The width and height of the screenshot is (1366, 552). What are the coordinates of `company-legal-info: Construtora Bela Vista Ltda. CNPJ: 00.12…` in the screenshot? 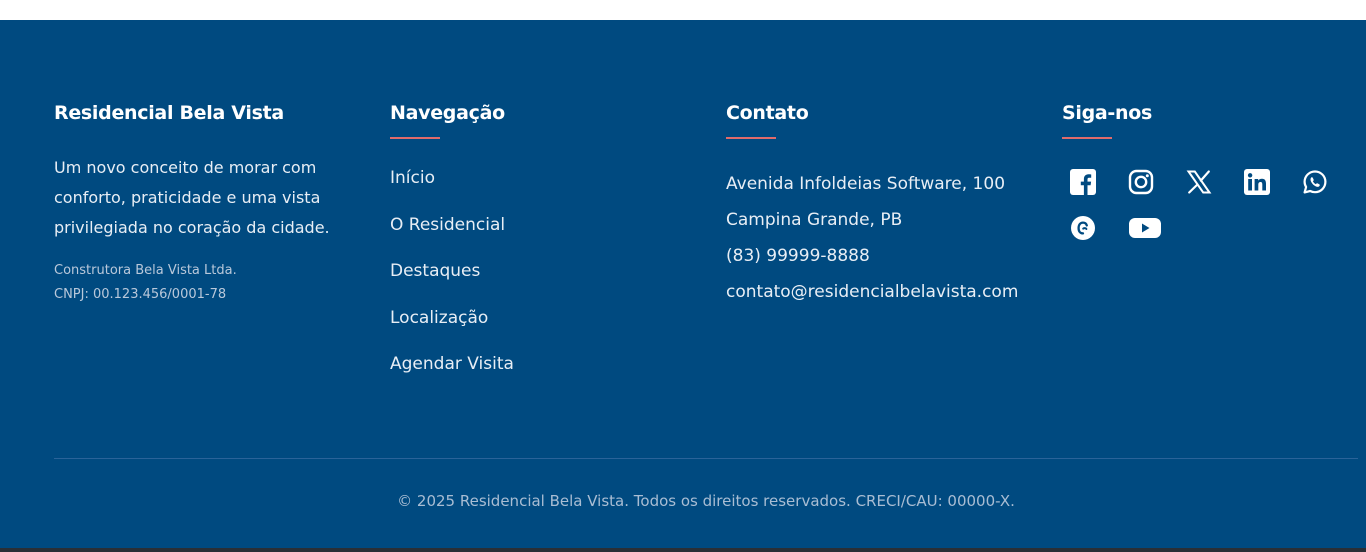 It's located at (199, 283).